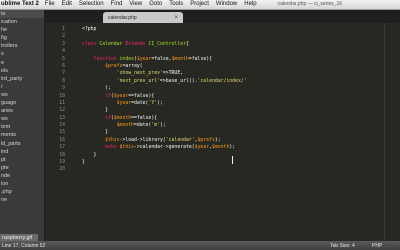 This screenshot has height=250, width=400. What do you see at coordinates (91, 4) in the screenshot?
I see `menu-selection: Selection` at bounding box center [91, 4].